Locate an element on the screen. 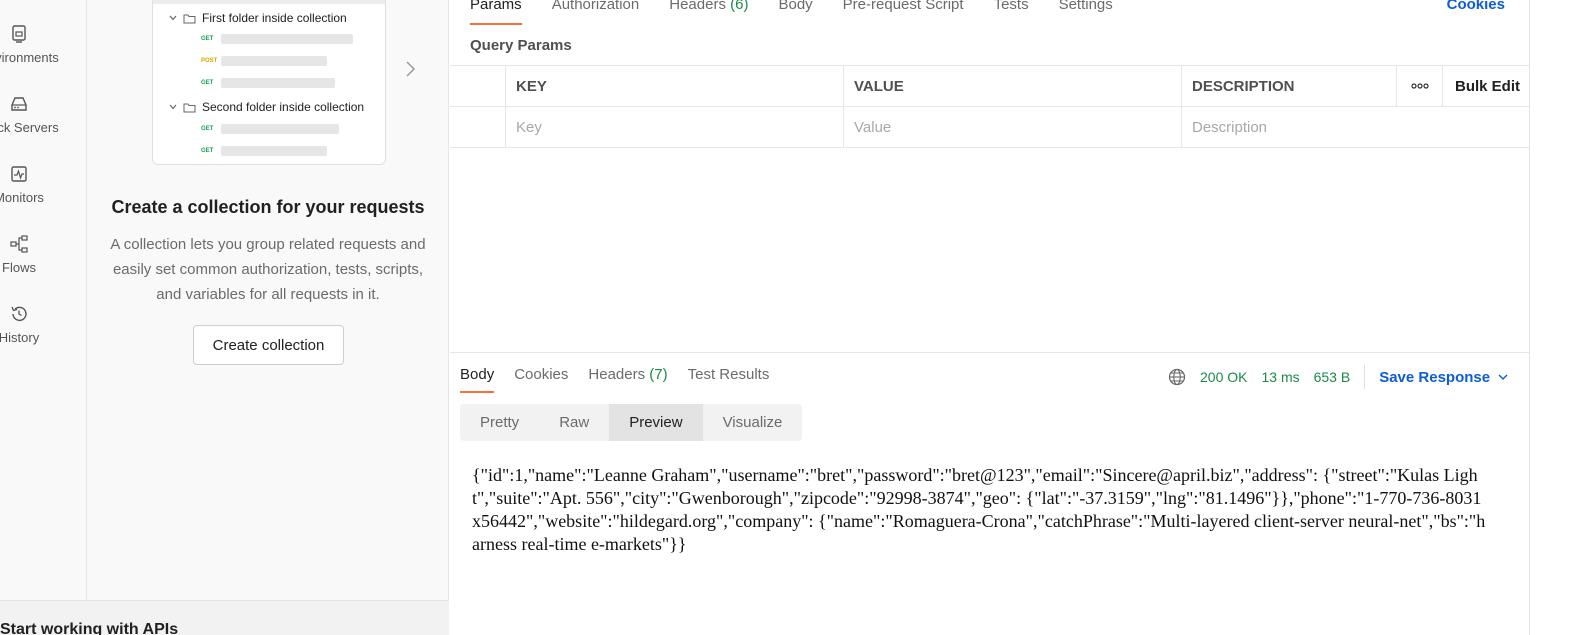  folder-label: First folder inside collection is located at coordinates (274, 18).